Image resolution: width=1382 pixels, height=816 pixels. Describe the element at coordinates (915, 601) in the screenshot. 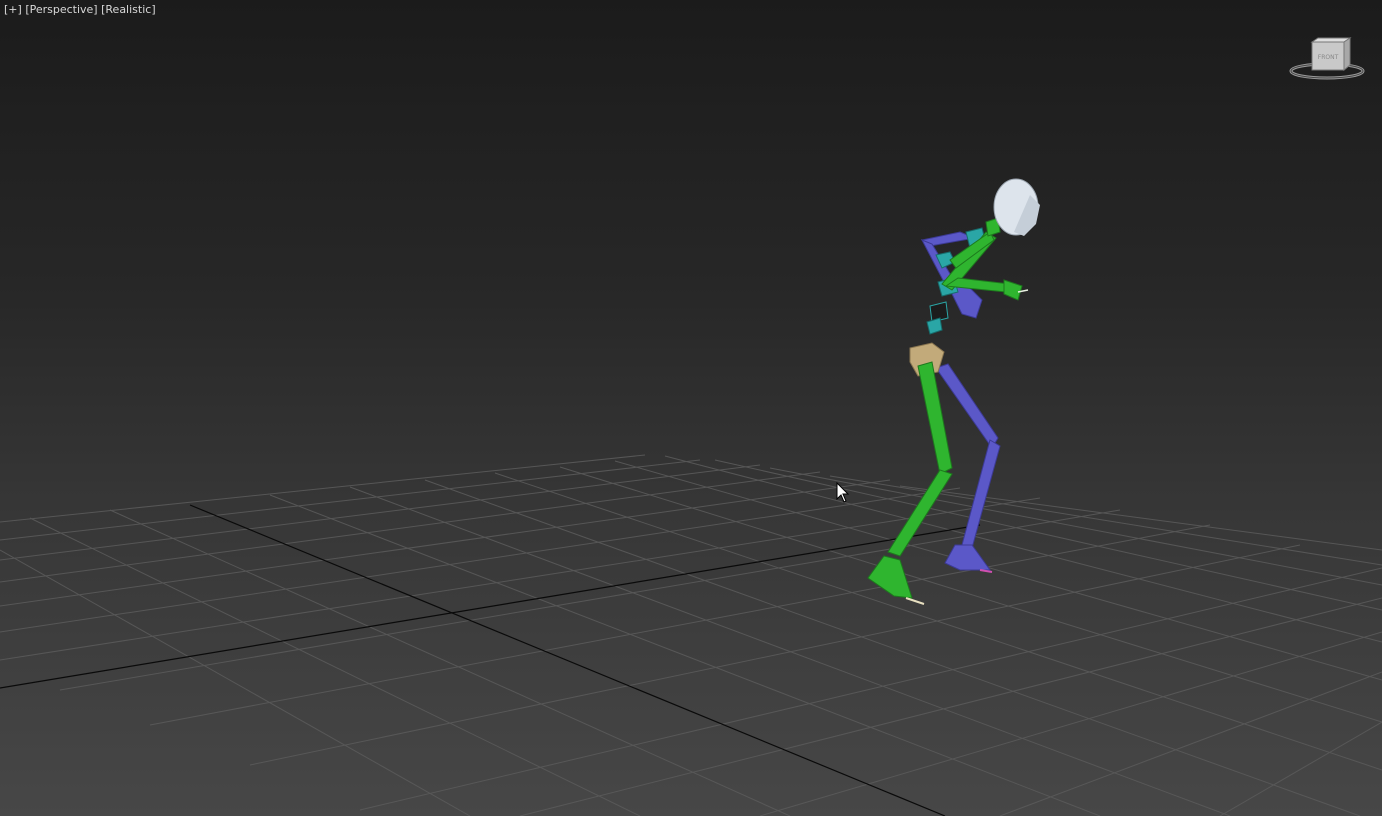

I see `biped-right-toe` at that location.